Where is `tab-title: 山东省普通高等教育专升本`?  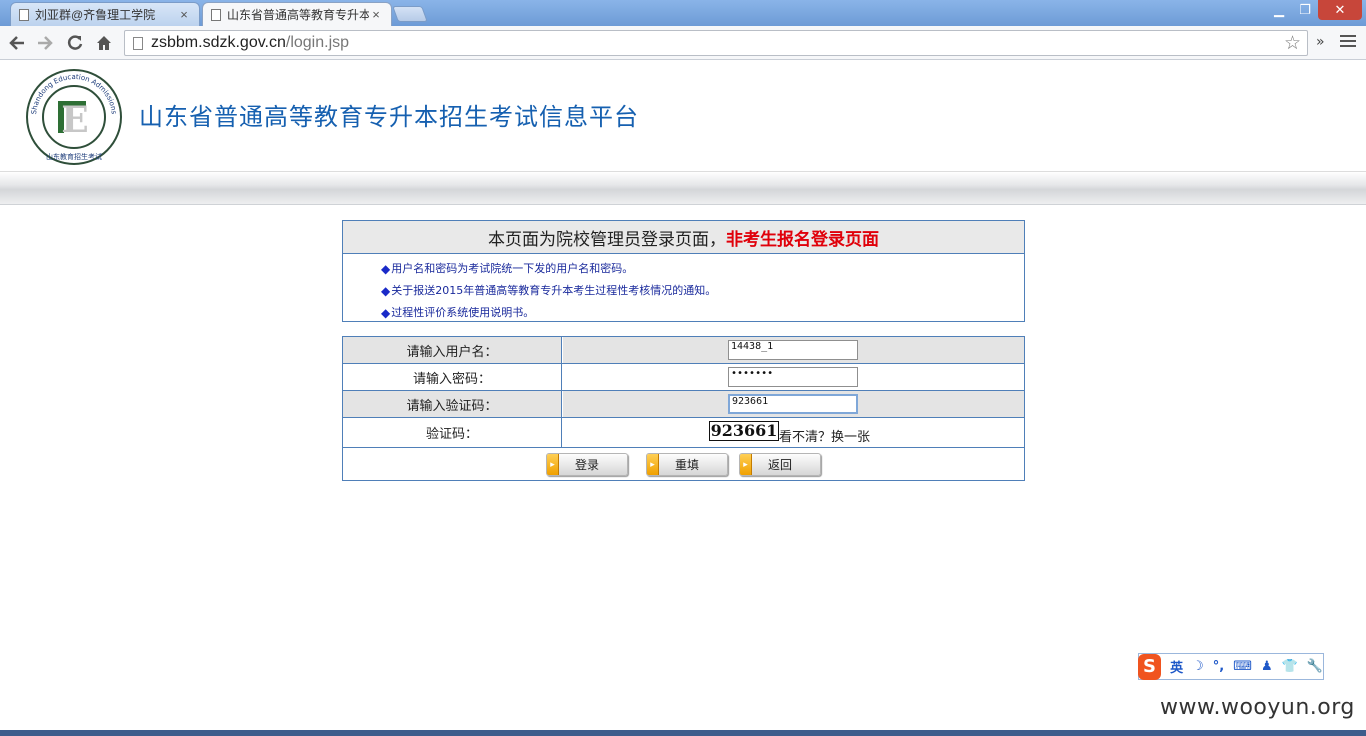
tab-title: 山东省普通高等教育专升本 is located at coordinates (298, 15).